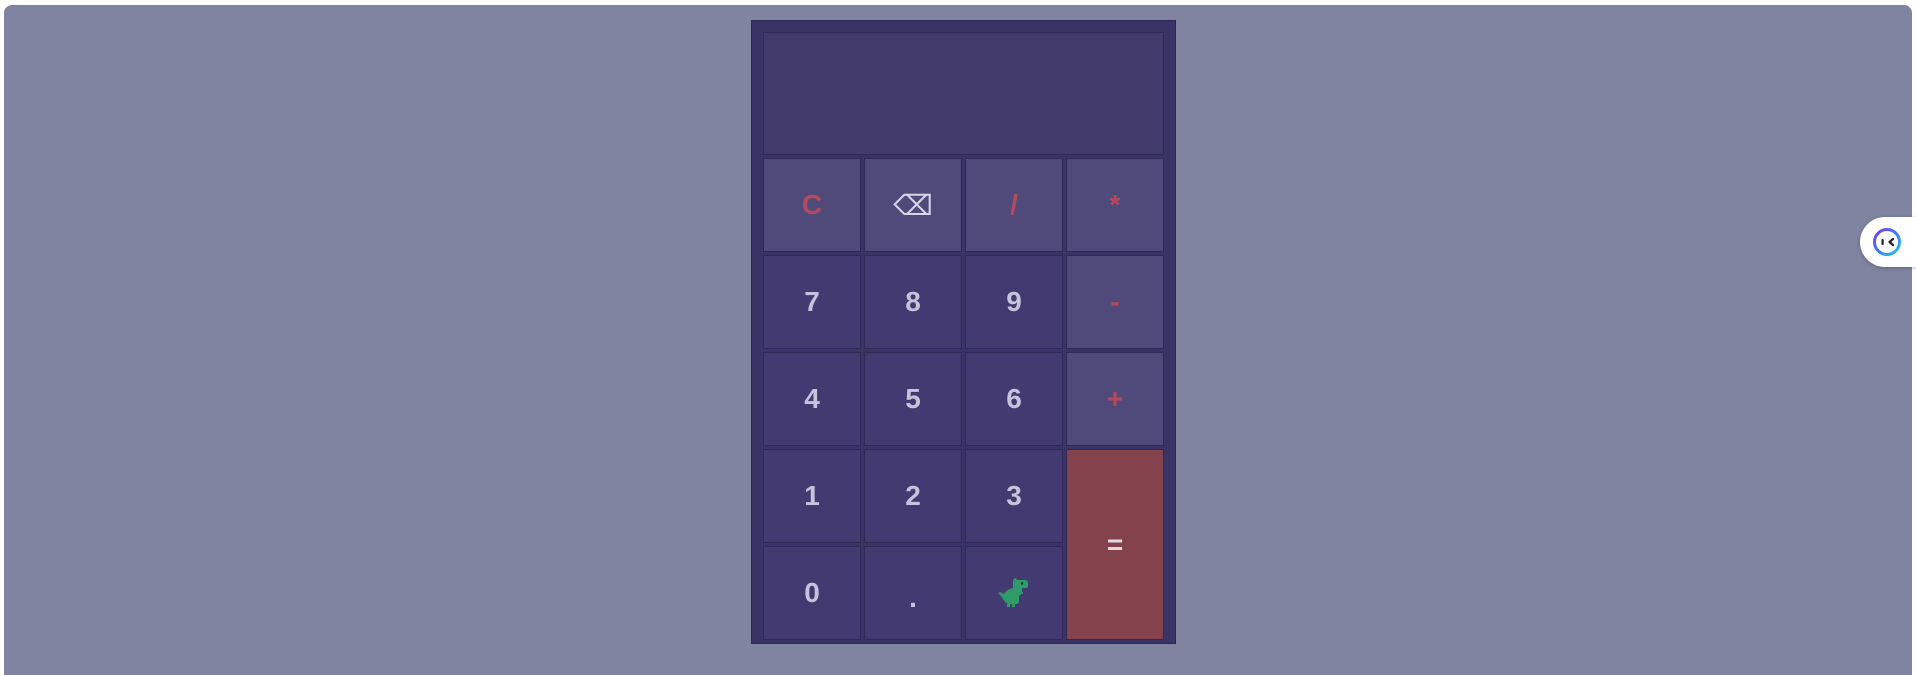  Describe the element at coordinates (1014, 302) in the screenshot. I see `digit-9-button: 9` at that location.